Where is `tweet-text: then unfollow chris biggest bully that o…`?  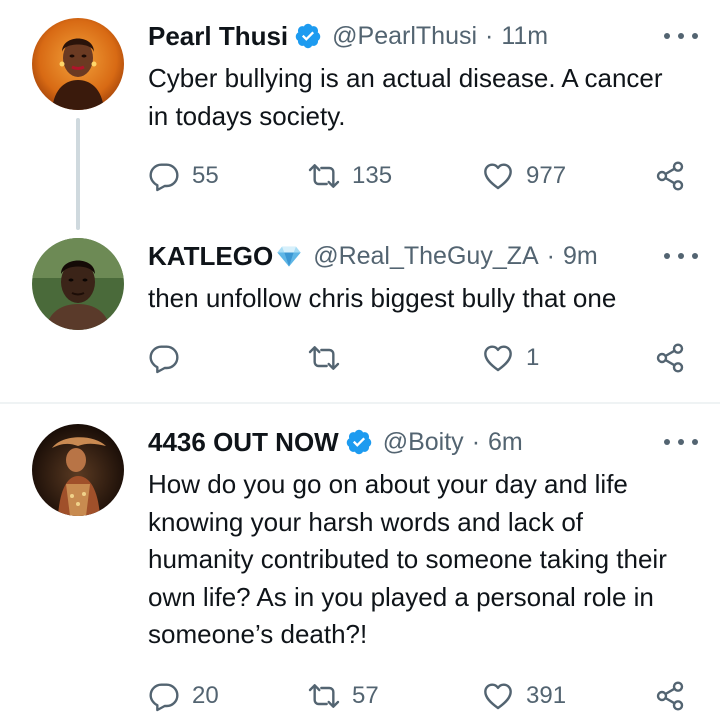
tweet-text: then unfollow chris biggest bully that o… is located at coordinates (382, 298).